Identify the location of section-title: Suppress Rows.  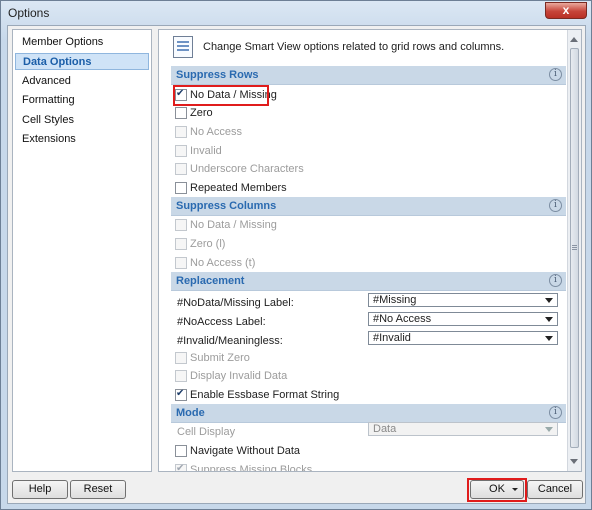
(217, 75).